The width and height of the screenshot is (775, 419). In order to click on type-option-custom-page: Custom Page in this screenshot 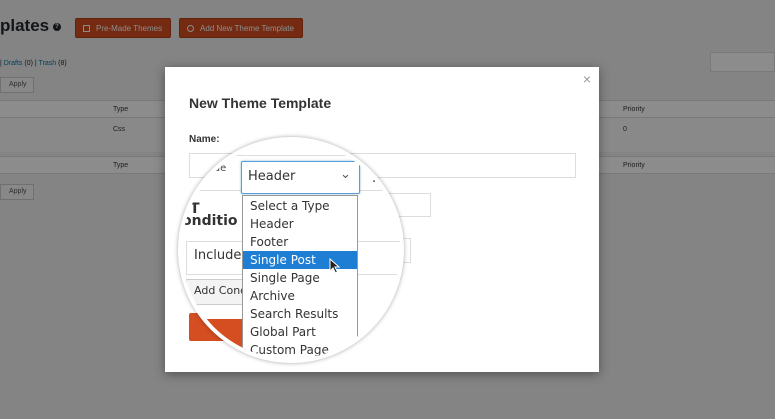, I will do `click(300, 350)`.